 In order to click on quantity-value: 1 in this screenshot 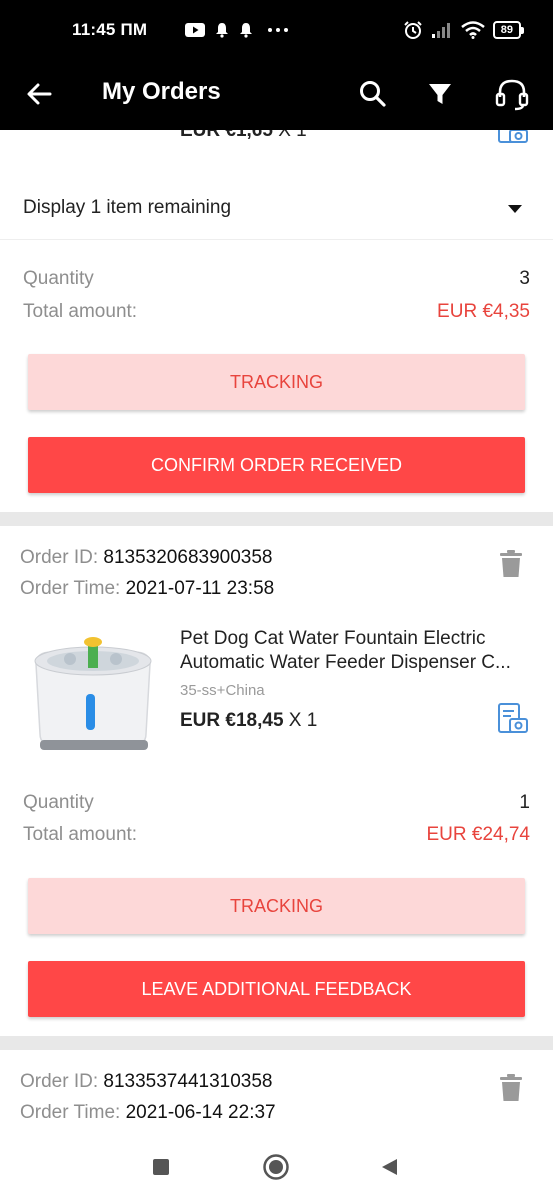, I will do `click(524, 802)`.